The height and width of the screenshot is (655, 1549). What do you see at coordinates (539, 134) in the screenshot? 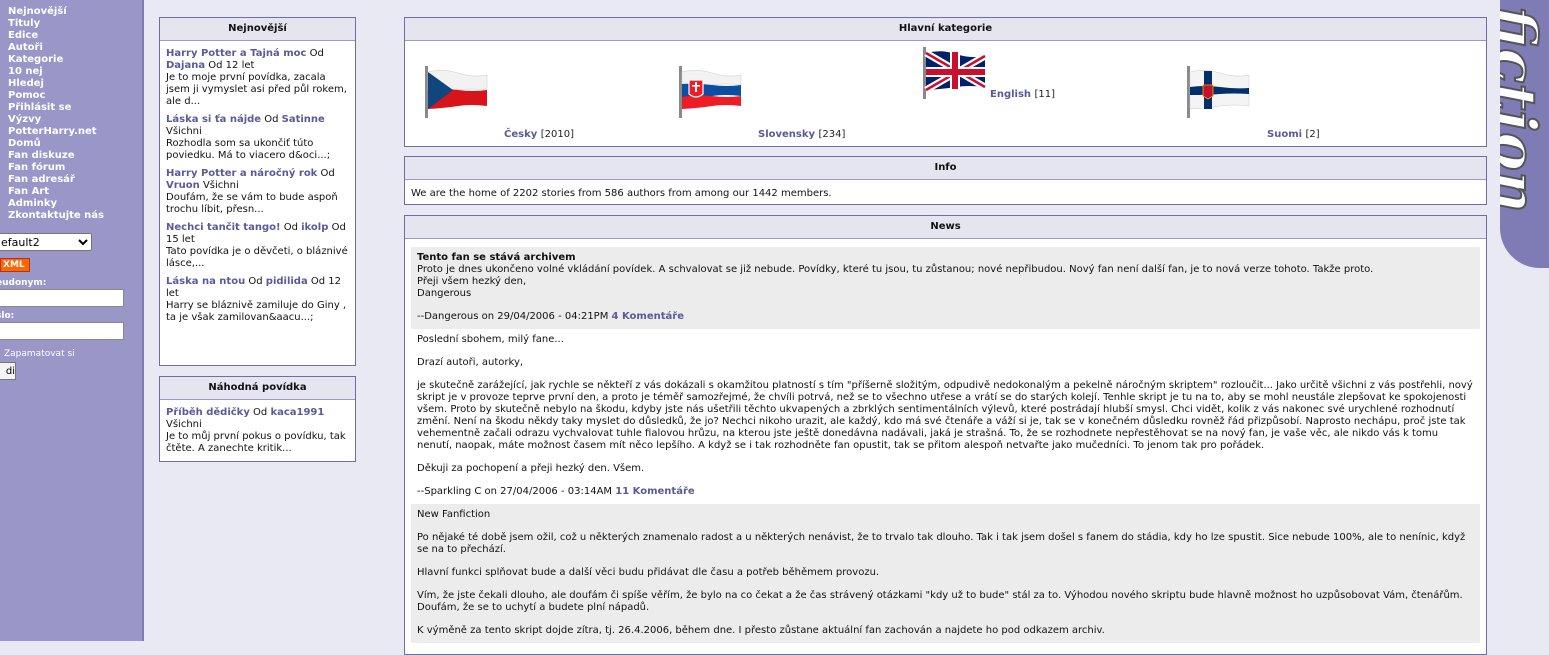
I see `category-link-czech: Česky [2010]` at bounding box center [539, 134].